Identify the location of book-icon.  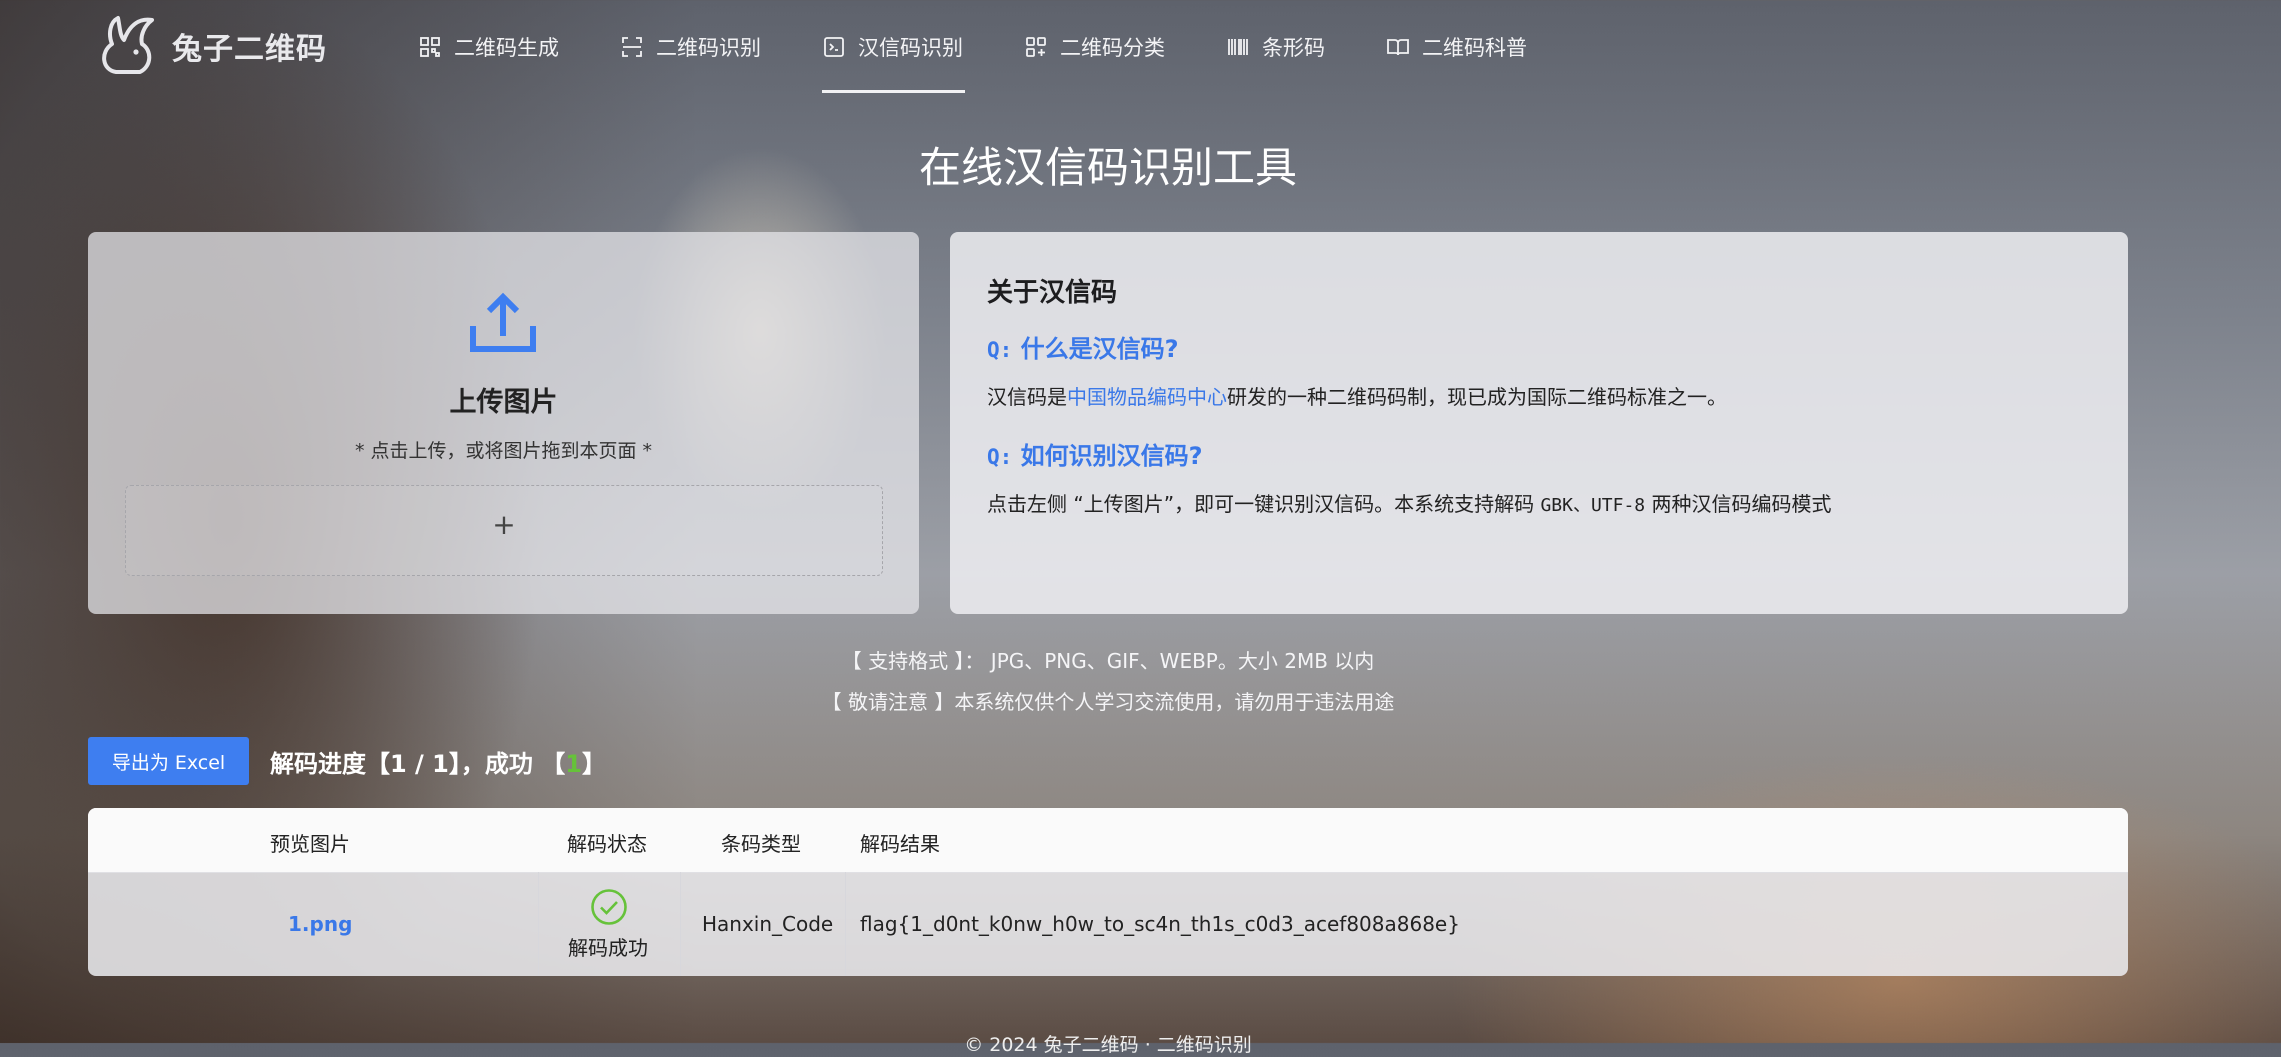
(1398, 47).